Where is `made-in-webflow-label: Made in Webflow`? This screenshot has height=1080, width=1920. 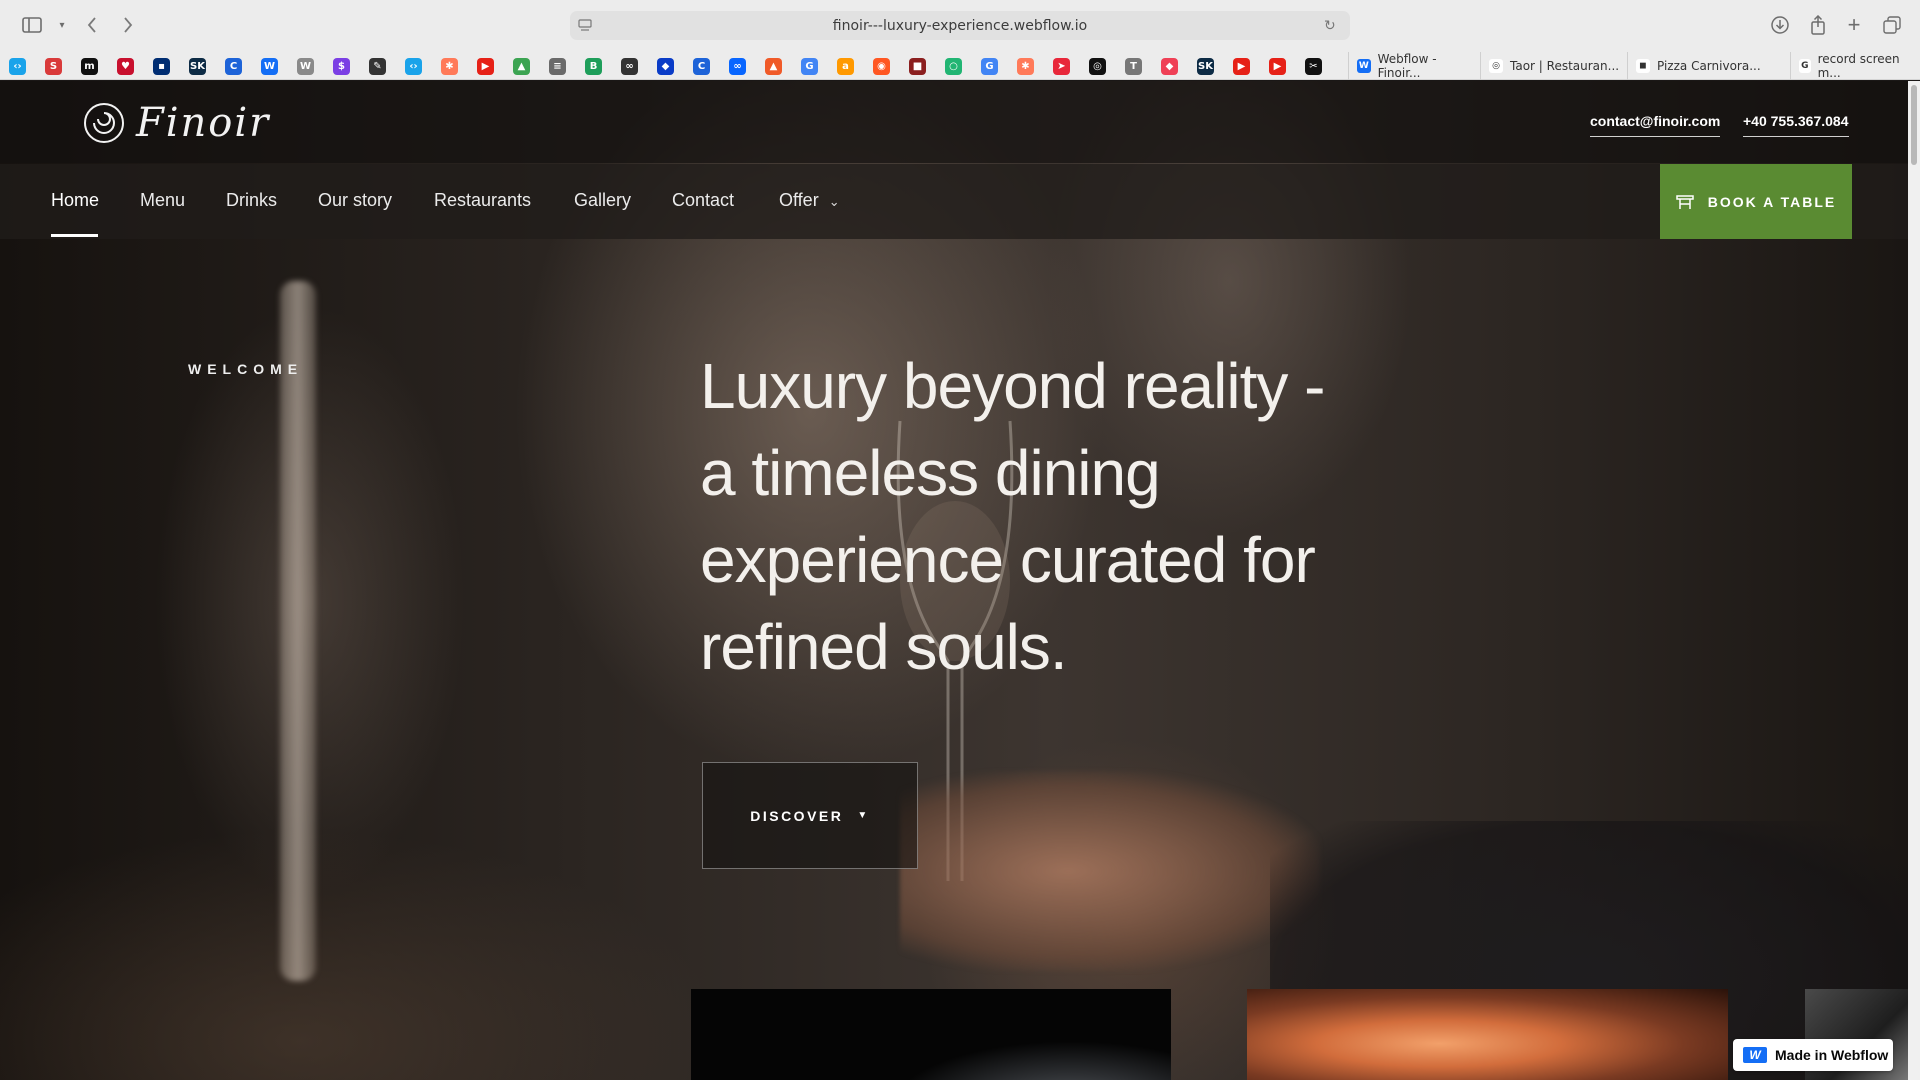 made-in-webflow-label: Made in Webflow is located at coordinates (1832, 1055).